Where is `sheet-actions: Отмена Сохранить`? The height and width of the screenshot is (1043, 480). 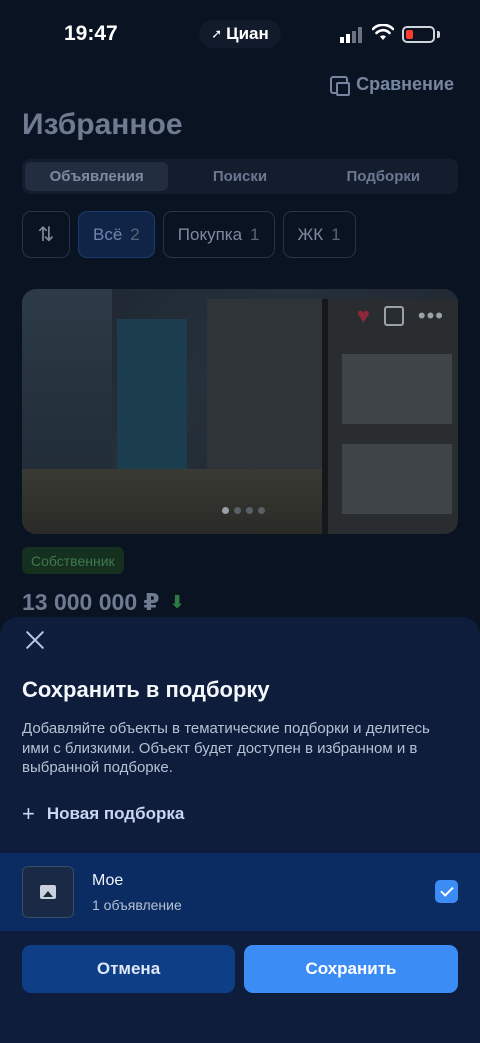
sheet-actions: Отмена Сохранить is located at coordinates (240, 969).